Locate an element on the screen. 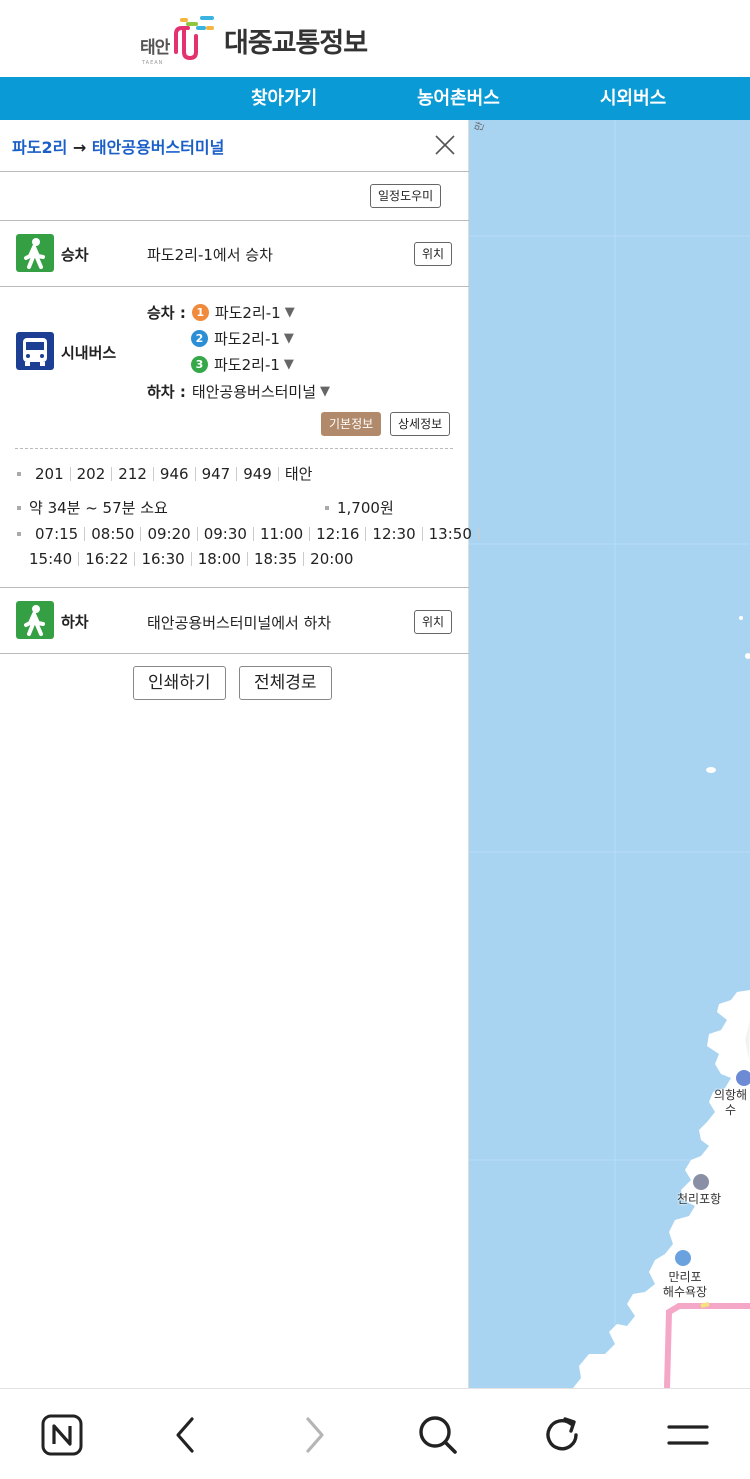 The image size is (750, 1479). alight-label: 하차 : is located at coordinates (166, 392).